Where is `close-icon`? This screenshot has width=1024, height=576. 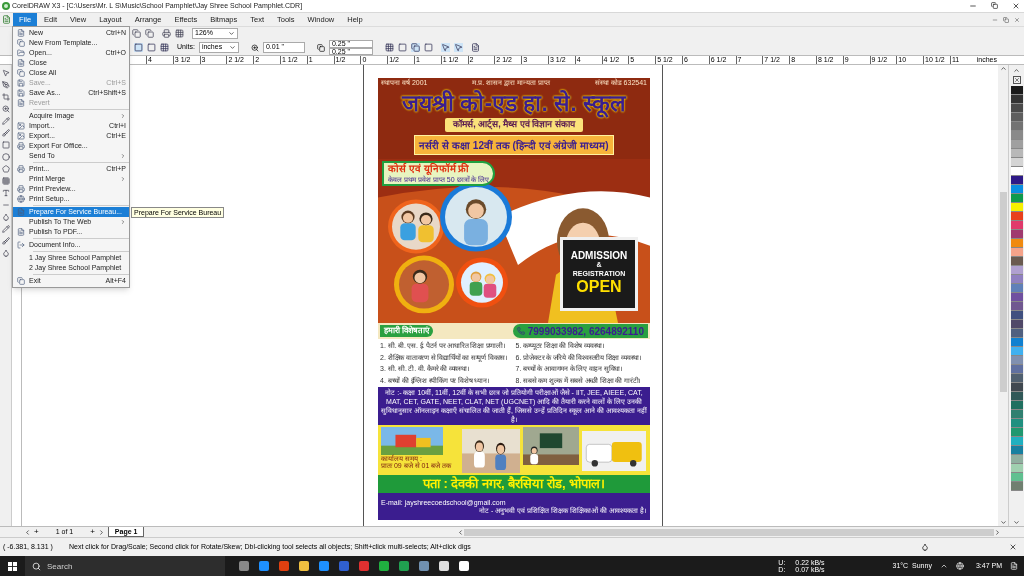 close-icon is located at coordinates (1016, 6).